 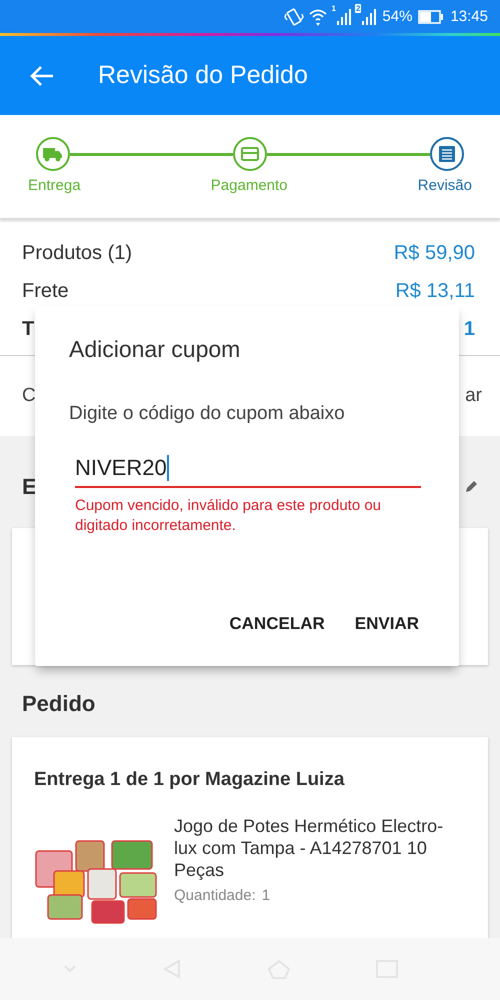 I want to click on summary-label: Frete, so click(x=45, y=291).